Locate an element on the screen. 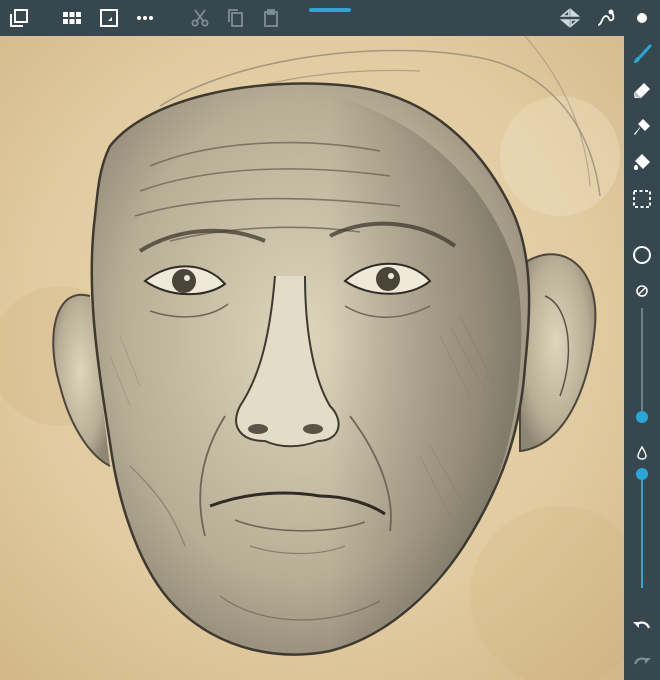  brush-tool-icon is located at coordinates (642, 55).